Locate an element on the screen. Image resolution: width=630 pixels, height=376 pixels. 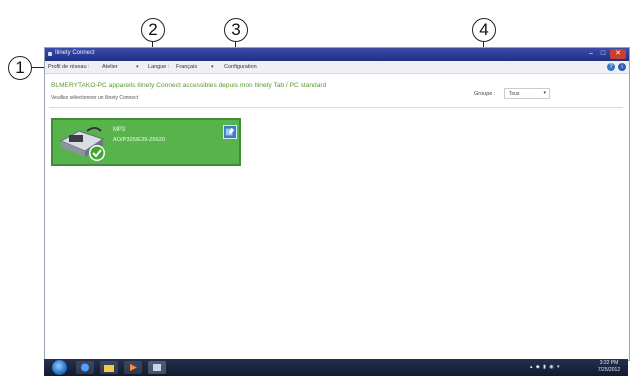
system-tray-icons: ▴ ◆ ▮ ◉ ▾ is located at coordinates (545, 367).